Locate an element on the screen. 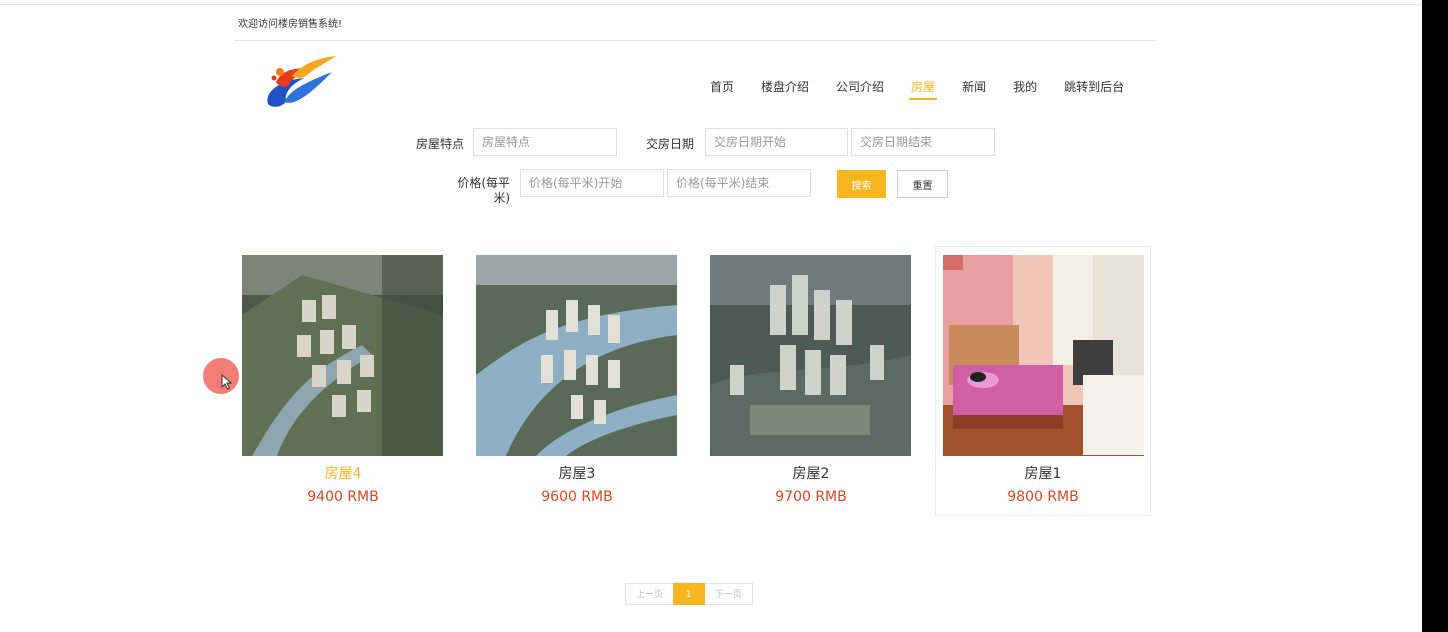 This screenshot has width=1448, height=632. next-page-button: 下一页 is located at coordinates (728, 594).